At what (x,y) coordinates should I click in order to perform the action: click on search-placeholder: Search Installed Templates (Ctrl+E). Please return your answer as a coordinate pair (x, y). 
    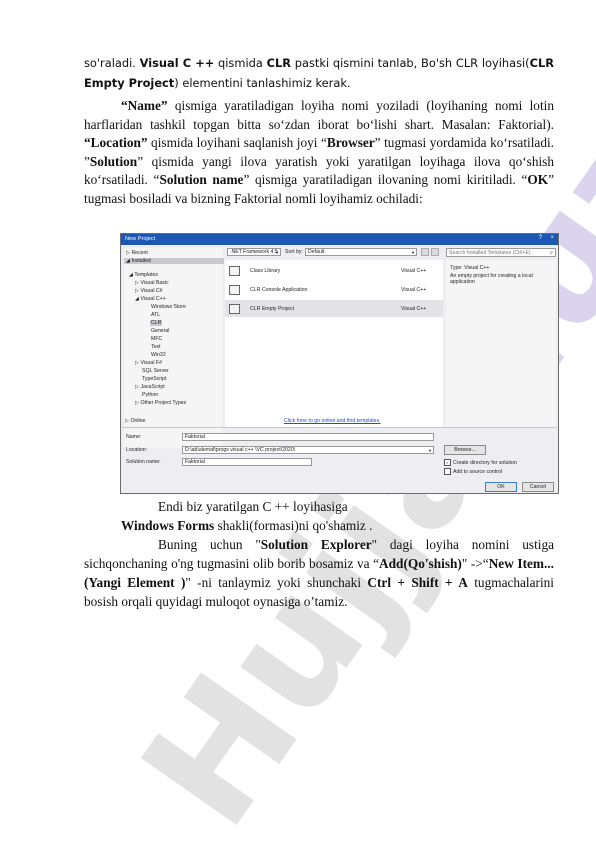
    Looking at the image, I should click on (490, 253).